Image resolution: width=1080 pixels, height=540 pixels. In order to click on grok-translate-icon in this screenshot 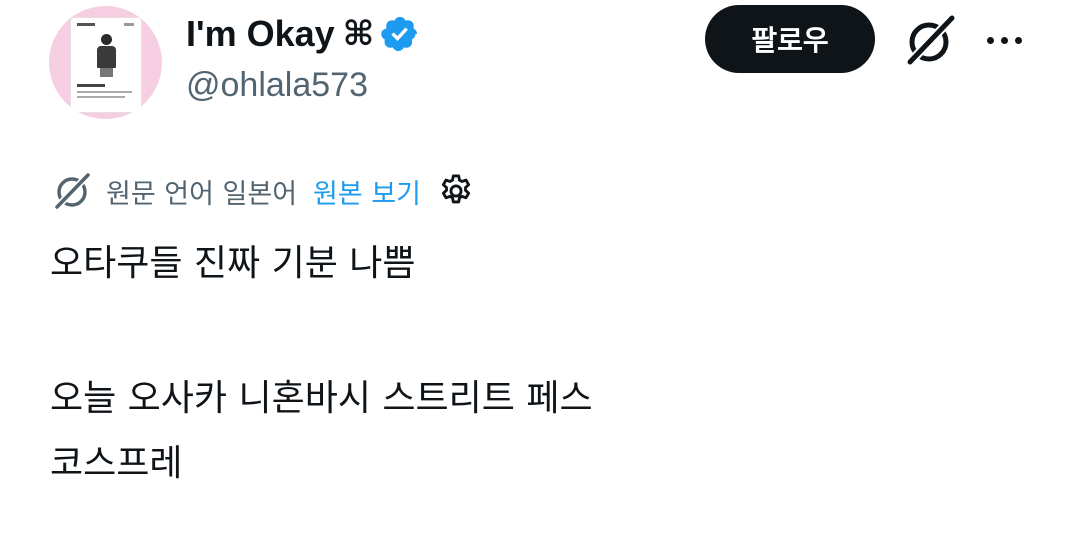, I will do `click(72, 191)`.